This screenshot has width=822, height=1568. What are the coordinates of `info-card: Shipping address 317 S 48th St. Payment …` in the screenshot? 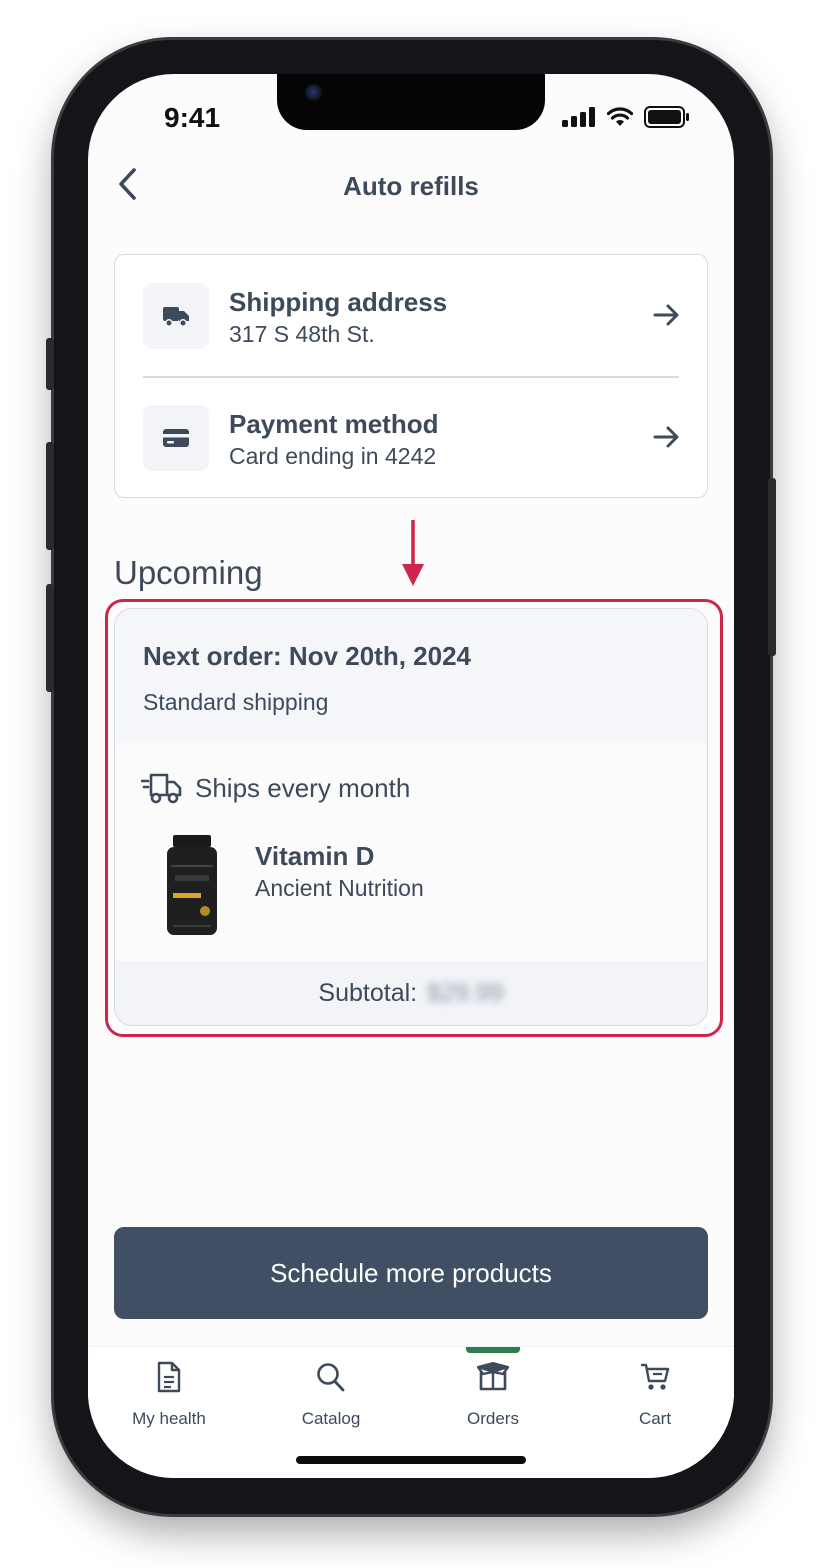 It's located at (411, 376).